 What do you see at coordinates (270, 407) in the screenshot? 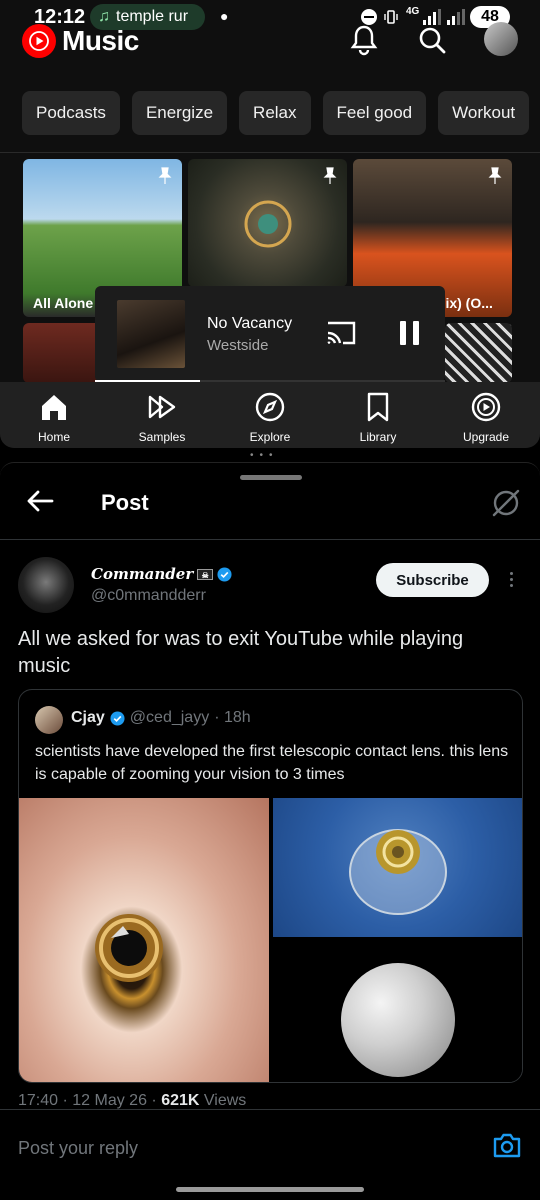
I see `explore-icon` at bounding box center [270, 407].